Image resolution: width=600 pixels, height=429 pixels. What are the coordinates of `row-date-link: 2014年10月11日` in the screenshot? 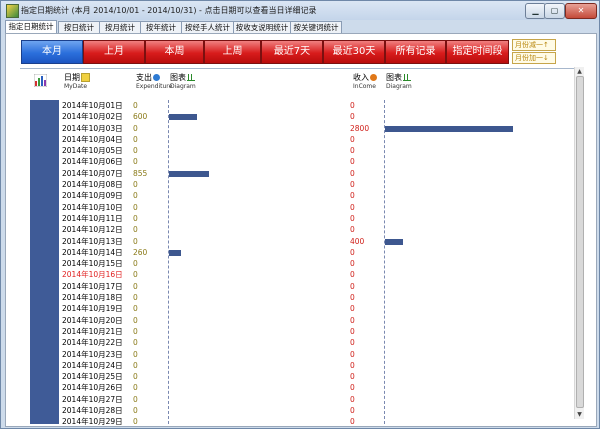 It's located at (92, 218).